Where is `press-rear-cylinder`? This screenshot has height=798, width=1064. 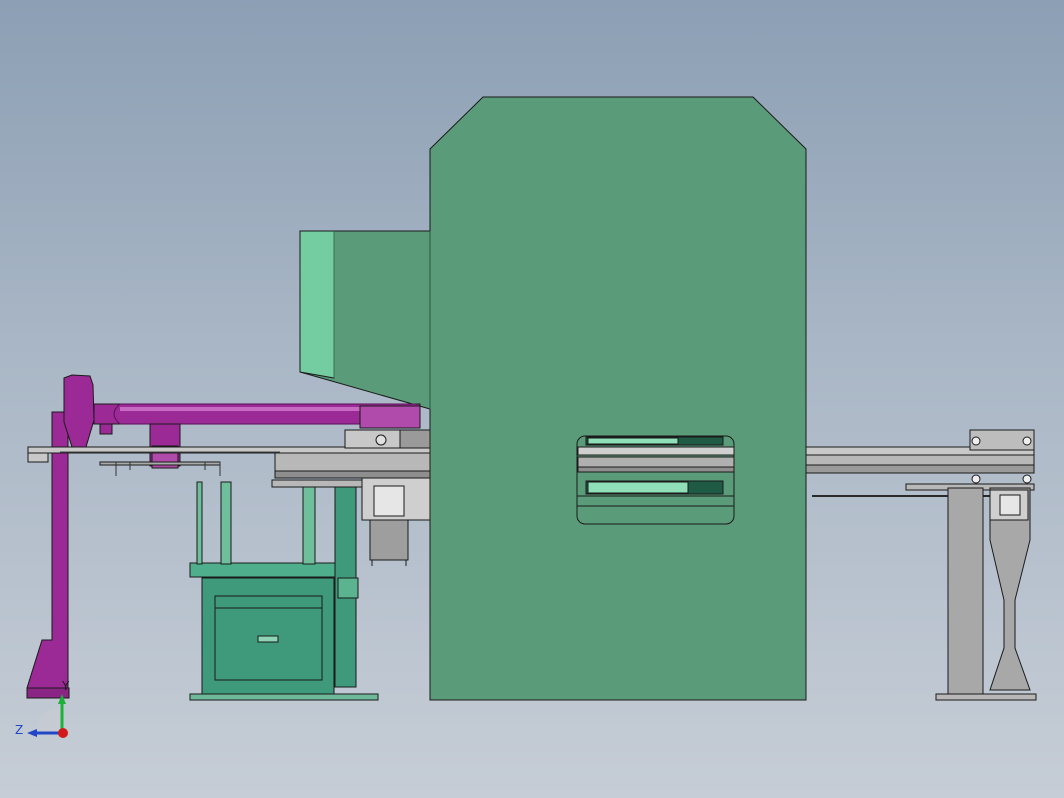
press-rear-cylinder is located at coordinates (317, 304).